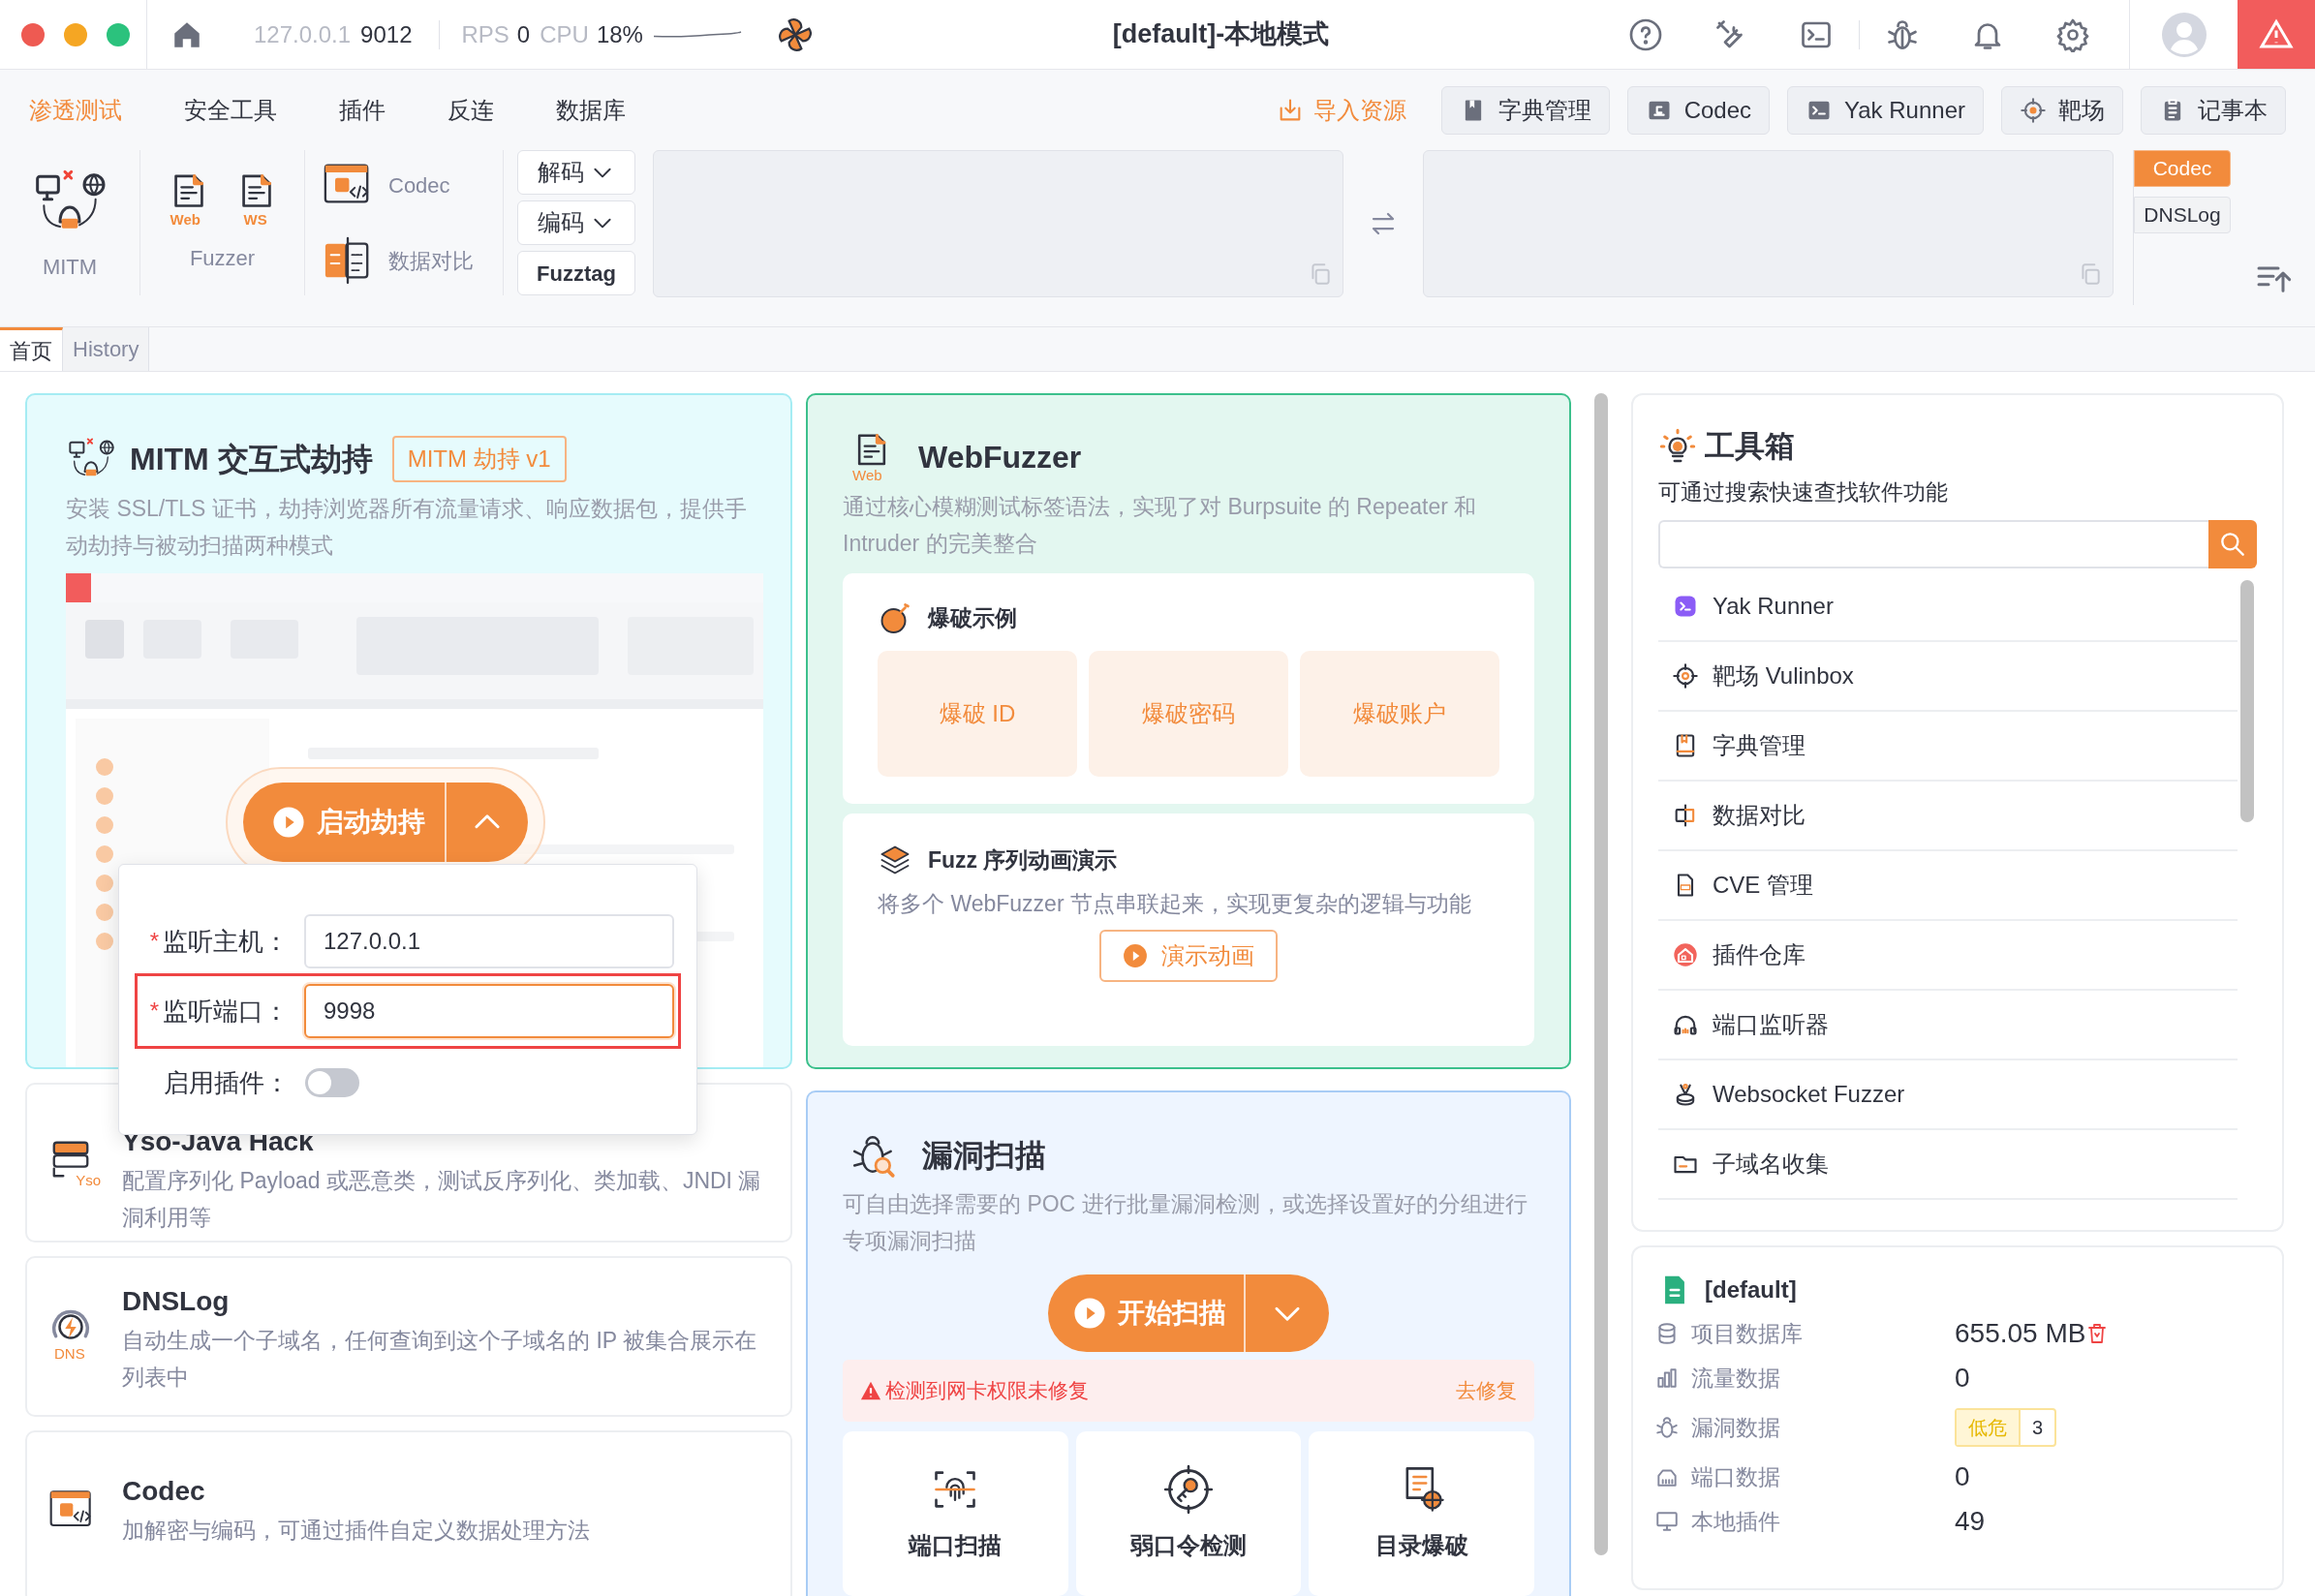 This screenshot has width=2315, height=1596. What do you see at coordinates (164, 1491) in the screenshot?
I see `card-title: Codec` at bounding box center [164, 1491].